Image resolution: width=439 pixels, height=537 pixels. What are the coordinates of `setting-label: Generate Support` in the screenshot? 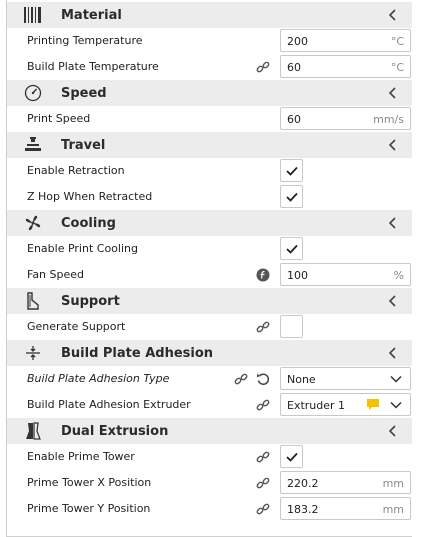 It's located at (76, 326).